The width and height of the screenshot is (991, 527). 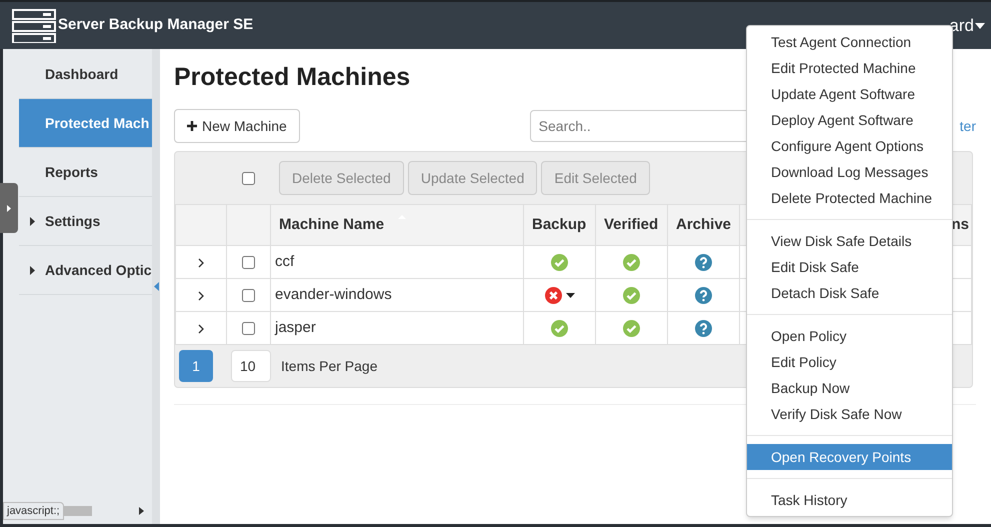 What do you see at coordinates (849, 457) in the screenshot?
I see `menu-item: Open Recovery Points` at bounding box center [849, 457].